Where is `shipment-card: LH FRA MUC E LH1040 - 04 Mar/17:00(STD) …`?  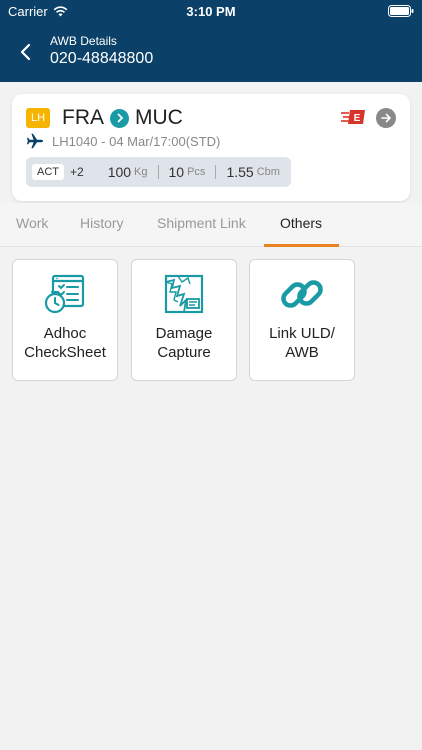
shipment-card: LH FRA MUC E LH1040 - 04 Mar/17:00(STD) … is located at coordinates (211, 147).